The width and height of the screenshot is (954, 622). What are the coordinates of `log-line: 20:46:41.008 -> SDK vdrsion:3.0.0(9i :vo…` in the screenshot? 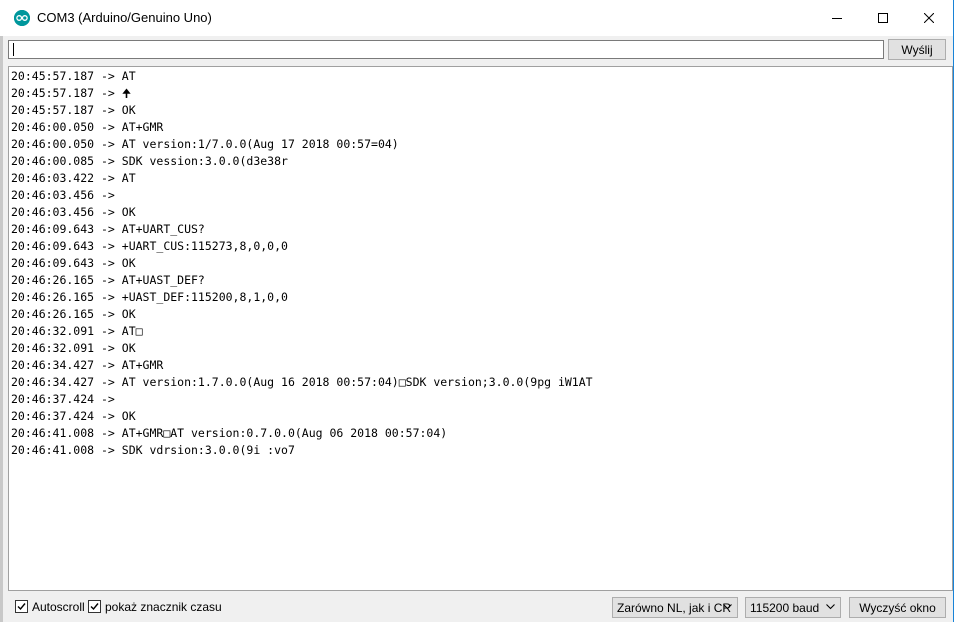 It's located at (153, 450).